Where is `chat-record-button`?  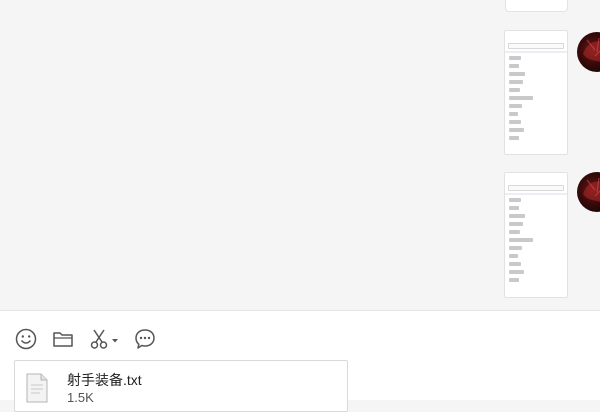
chat-record-button is located at coordinates (145, 339).